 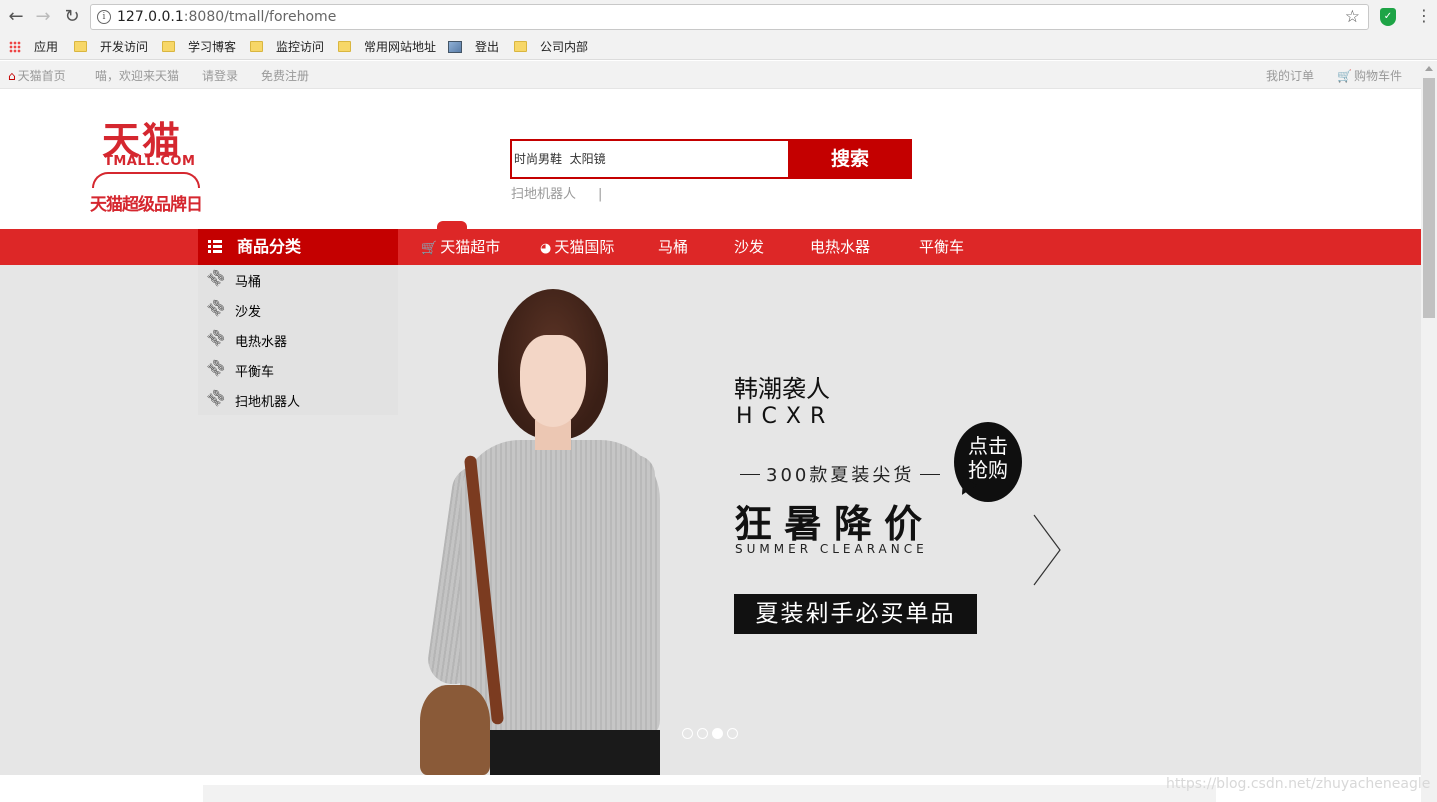 I want to click on nav-balance-scooter: 平衡车, so click(x=941, y=247).